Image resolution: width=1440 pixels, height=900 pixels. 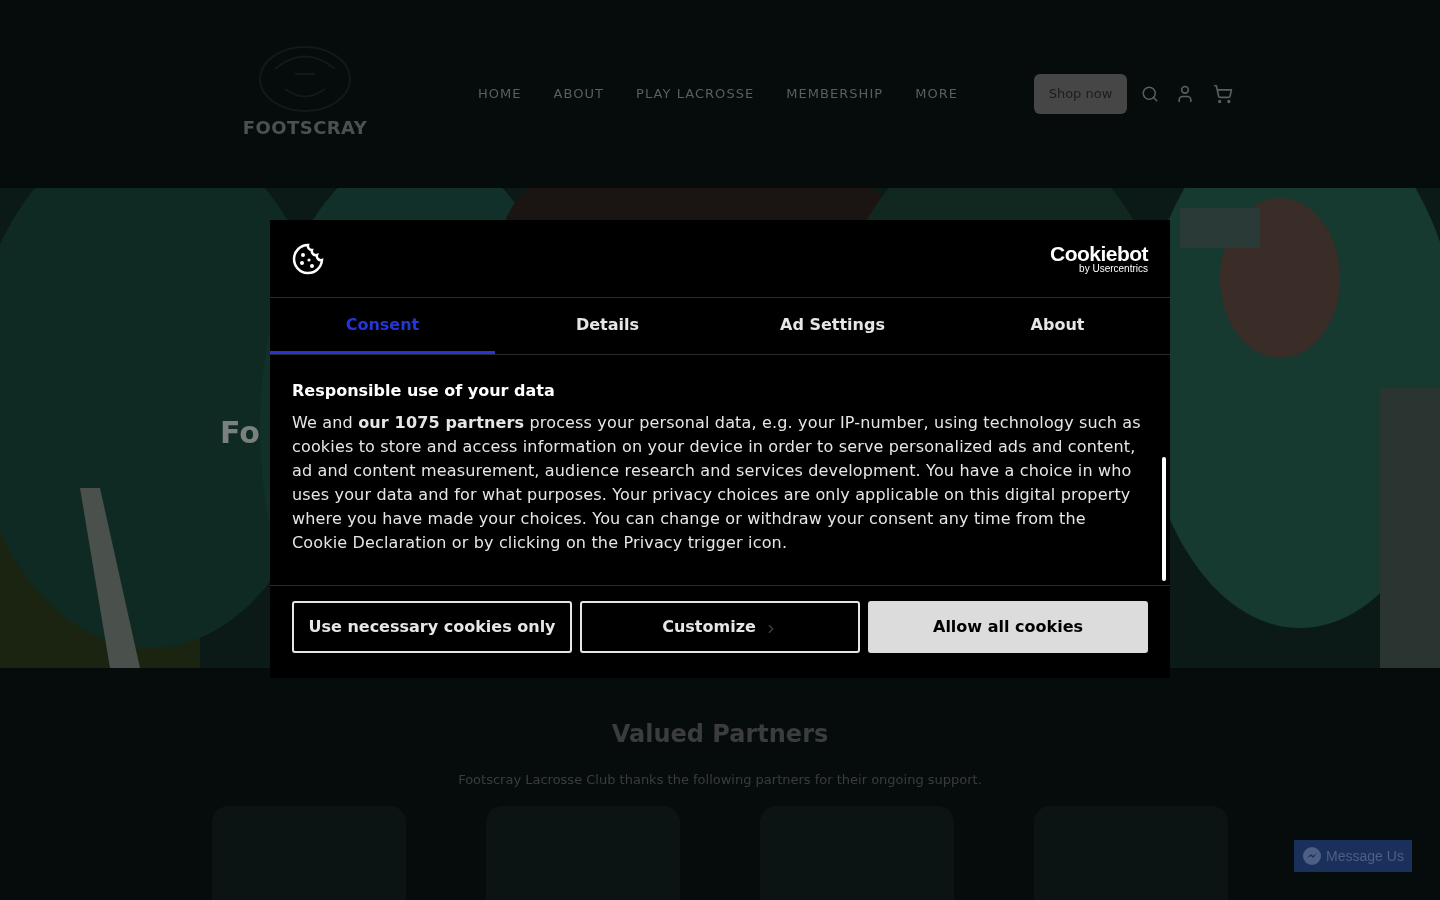 What do you see at coordinates (1099, 258) in the screenshot?
I see `cookiebot-logo: Cookiebot by Usercentrics` at bounding box center [1099, 258].